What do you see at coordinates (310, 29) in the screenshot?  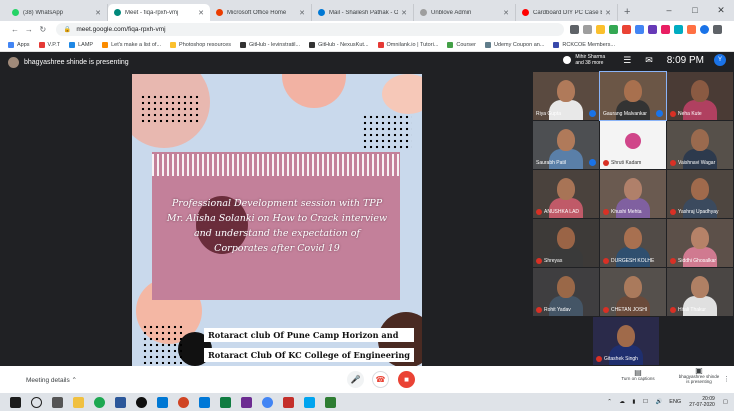 I see `url-bar: 🔒 meet.google.com/fiqa-rpxh-vmj` at bounding box center [310, 29].